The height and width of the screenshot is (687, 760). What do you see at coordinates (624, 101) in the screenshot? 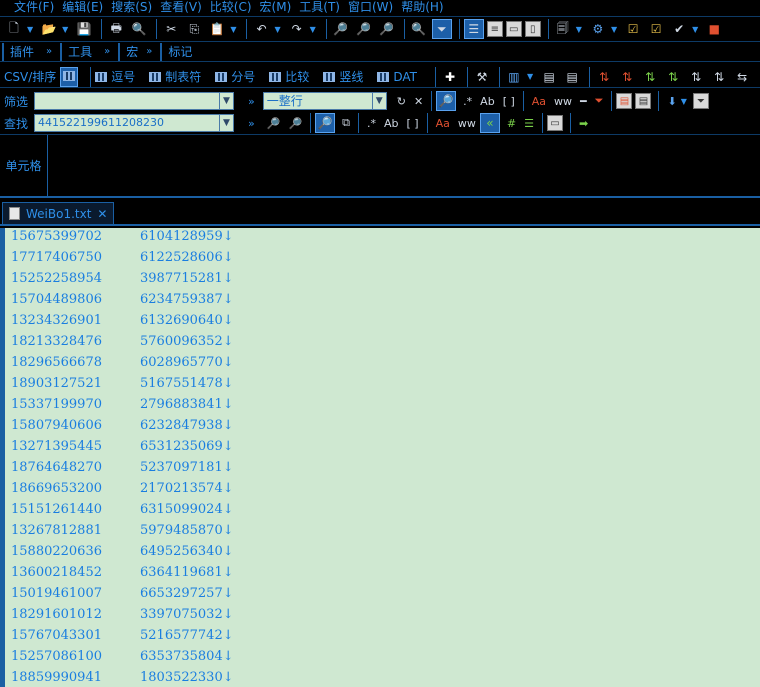
I see `copy-results-icon: ▤` at bounding box center [624, 101].